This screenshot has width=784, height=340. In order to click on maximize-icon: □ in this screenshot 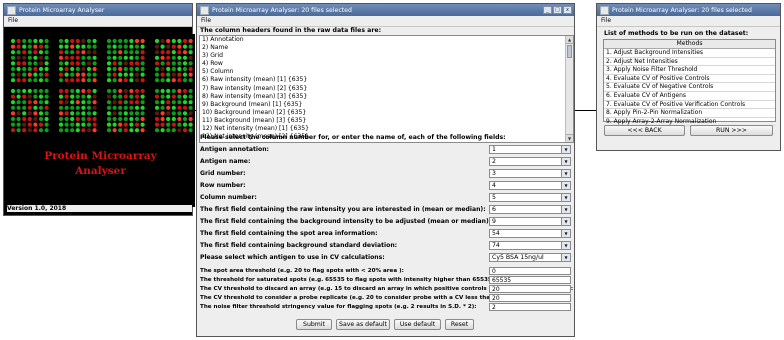, I will do `click(557, 10)`.